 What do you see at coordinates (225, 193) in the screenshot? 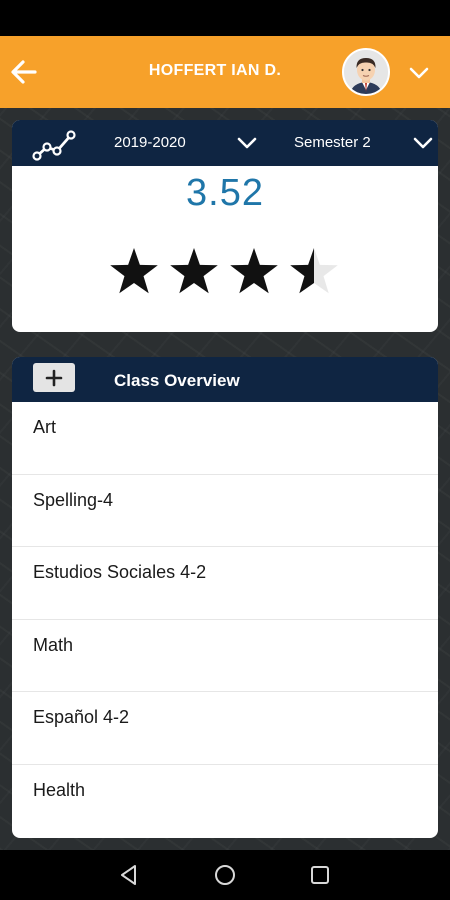
I see `gpa-value: 3.52` at bounding box center [225, 193].